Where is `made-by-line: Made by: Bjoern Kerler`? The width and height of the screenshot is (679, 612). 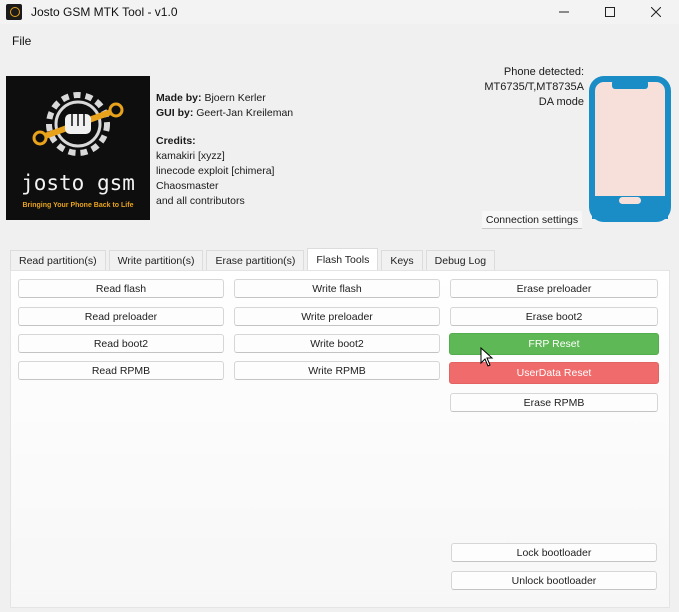
made-by-line: Made by: Bjoern Kerler is located at coordinates (224, 98).